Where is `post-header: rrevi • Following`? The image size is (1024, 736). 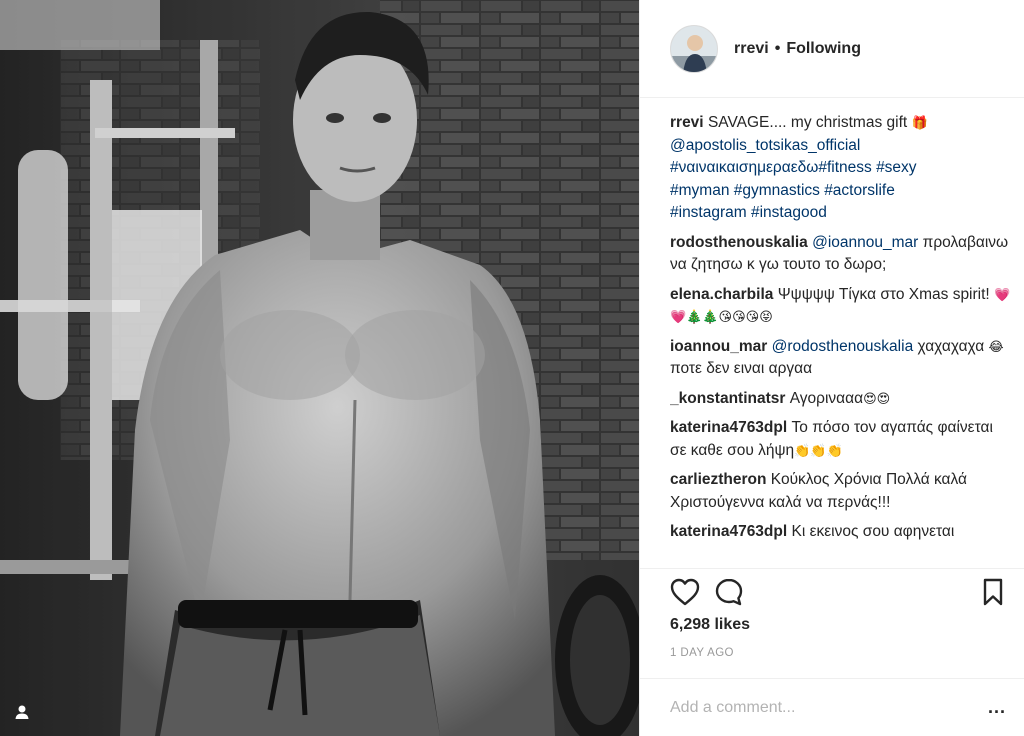 post-header: rrevi • Following is located at coordinates (832, 49).